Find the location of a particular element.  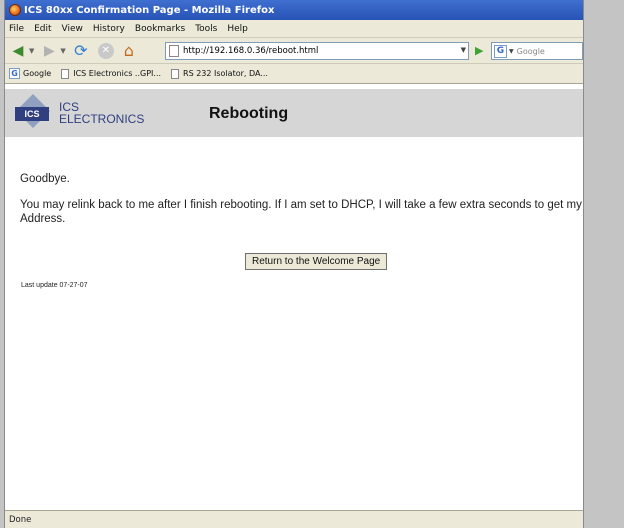

search-input: Google is located at coordinates (531, 51).